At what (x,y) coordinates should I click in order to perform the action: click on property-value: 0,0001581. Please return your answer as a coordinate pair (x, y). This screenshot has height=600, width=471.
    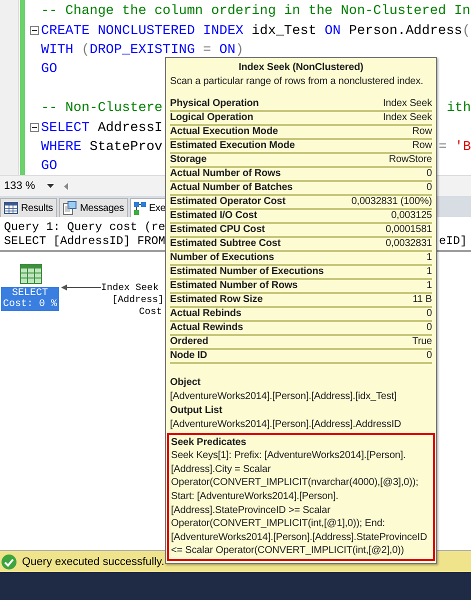
    Looking at the image, I should click on (409, 230).